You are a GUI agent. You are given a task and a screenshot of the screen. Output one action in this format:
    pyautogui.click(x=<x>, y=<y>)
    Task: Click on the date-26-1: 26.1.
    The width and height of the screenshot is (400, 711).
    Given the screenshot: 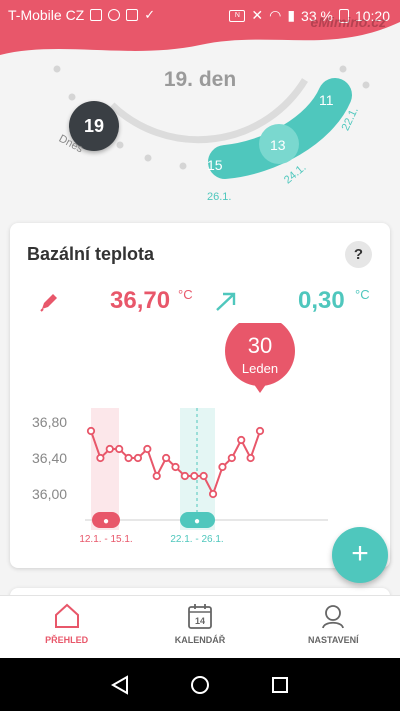 What is the action you would take?
    pyautogui.click(x=219, y=197)
    